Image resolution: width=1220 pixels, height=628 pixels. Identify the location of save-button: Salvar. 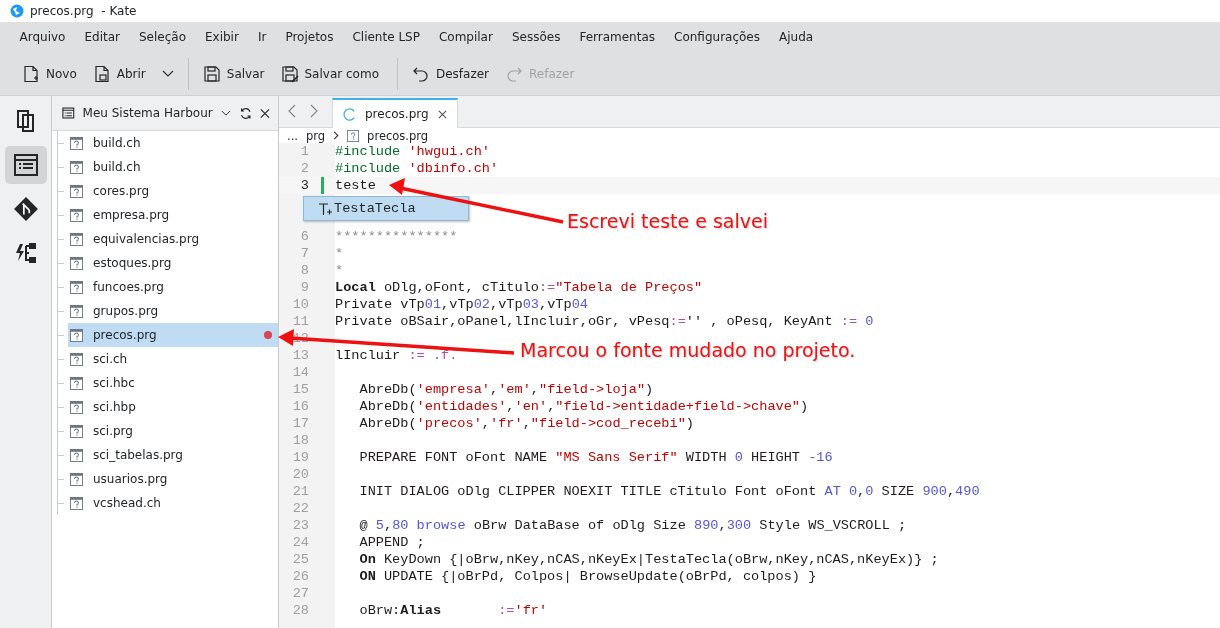
(233, 73).